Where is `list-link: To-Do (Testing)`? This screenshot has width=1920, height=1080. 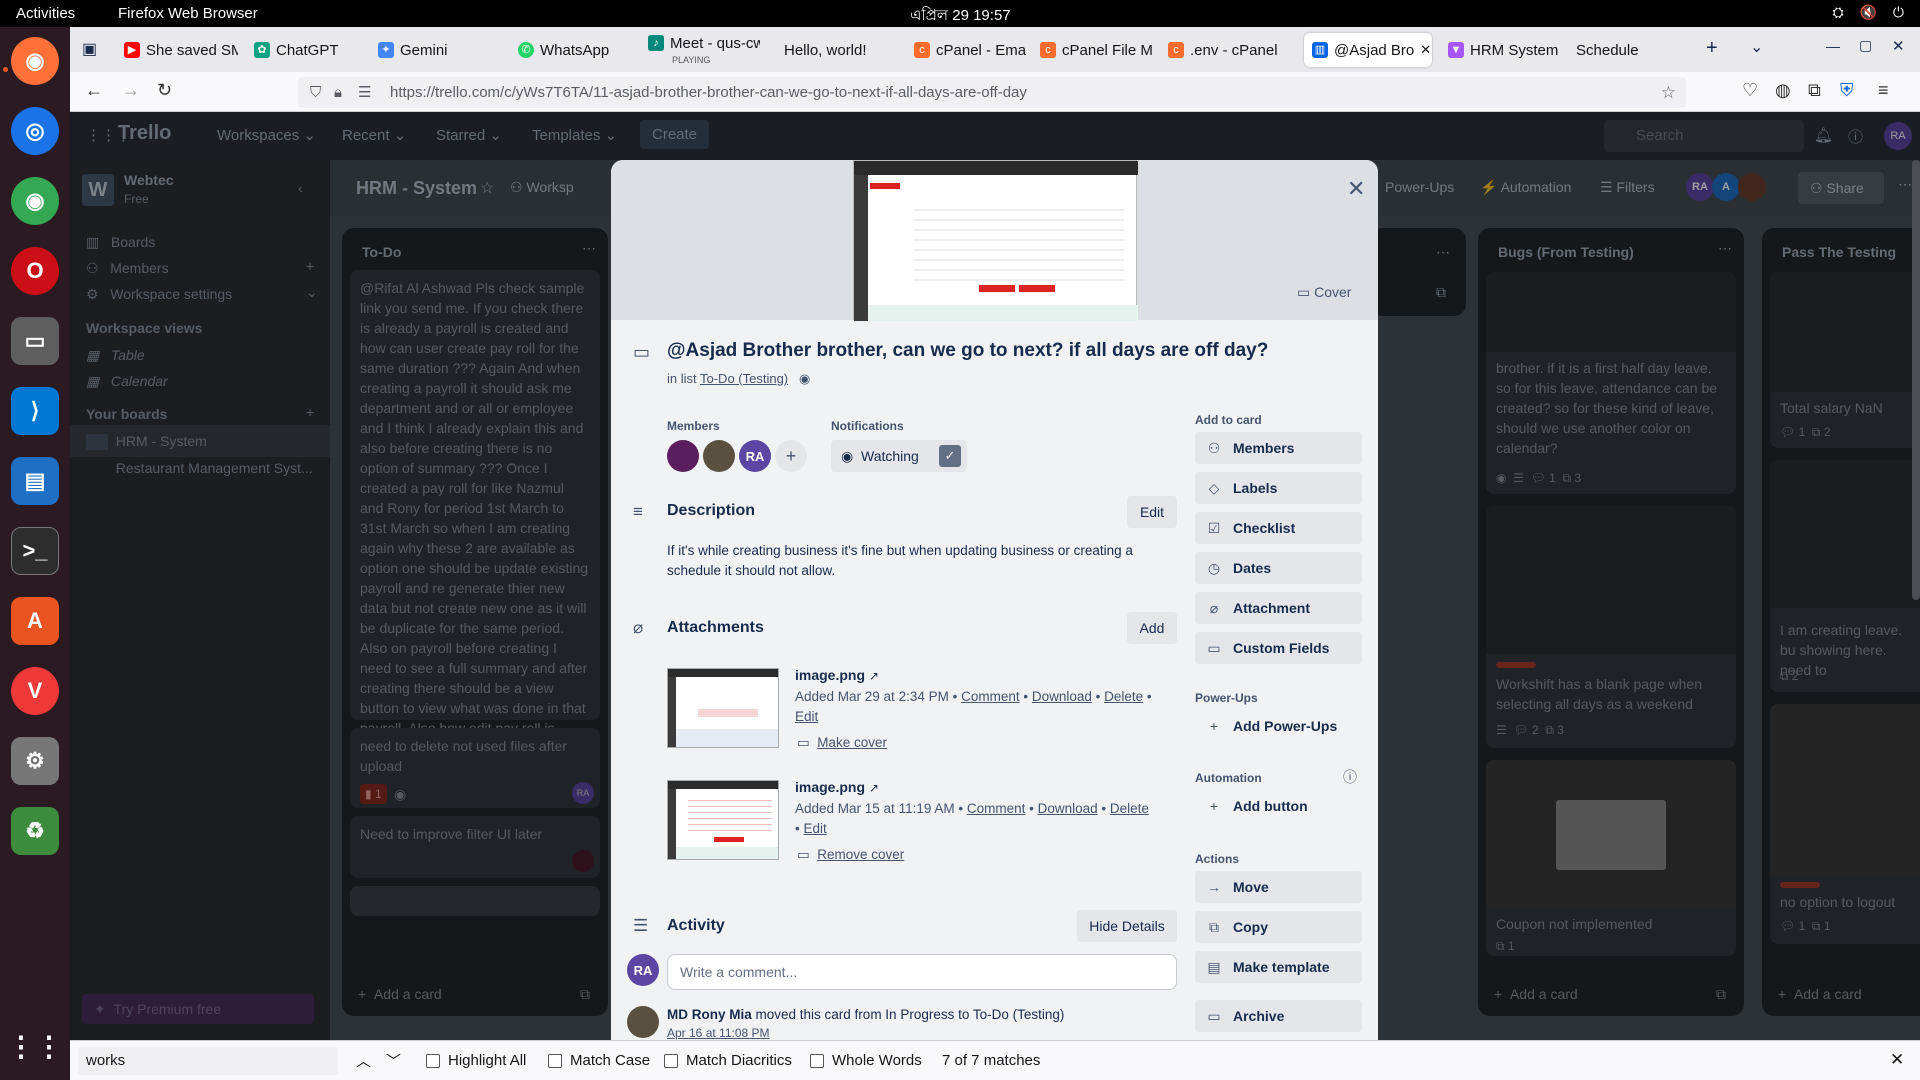
list-link: To-Do (Testing) is located at coordinates (744, 378).